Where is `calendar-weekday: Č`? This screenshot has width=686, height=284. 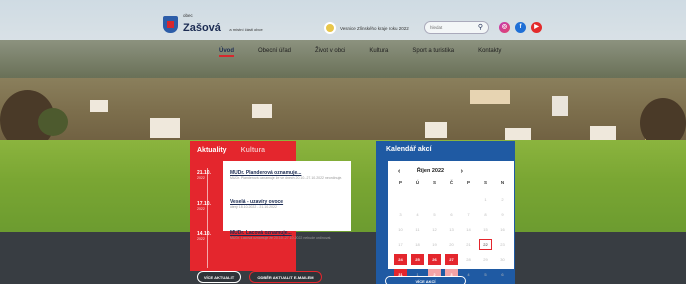
calendar-weekday: Č is located at coordinates (451, 182).